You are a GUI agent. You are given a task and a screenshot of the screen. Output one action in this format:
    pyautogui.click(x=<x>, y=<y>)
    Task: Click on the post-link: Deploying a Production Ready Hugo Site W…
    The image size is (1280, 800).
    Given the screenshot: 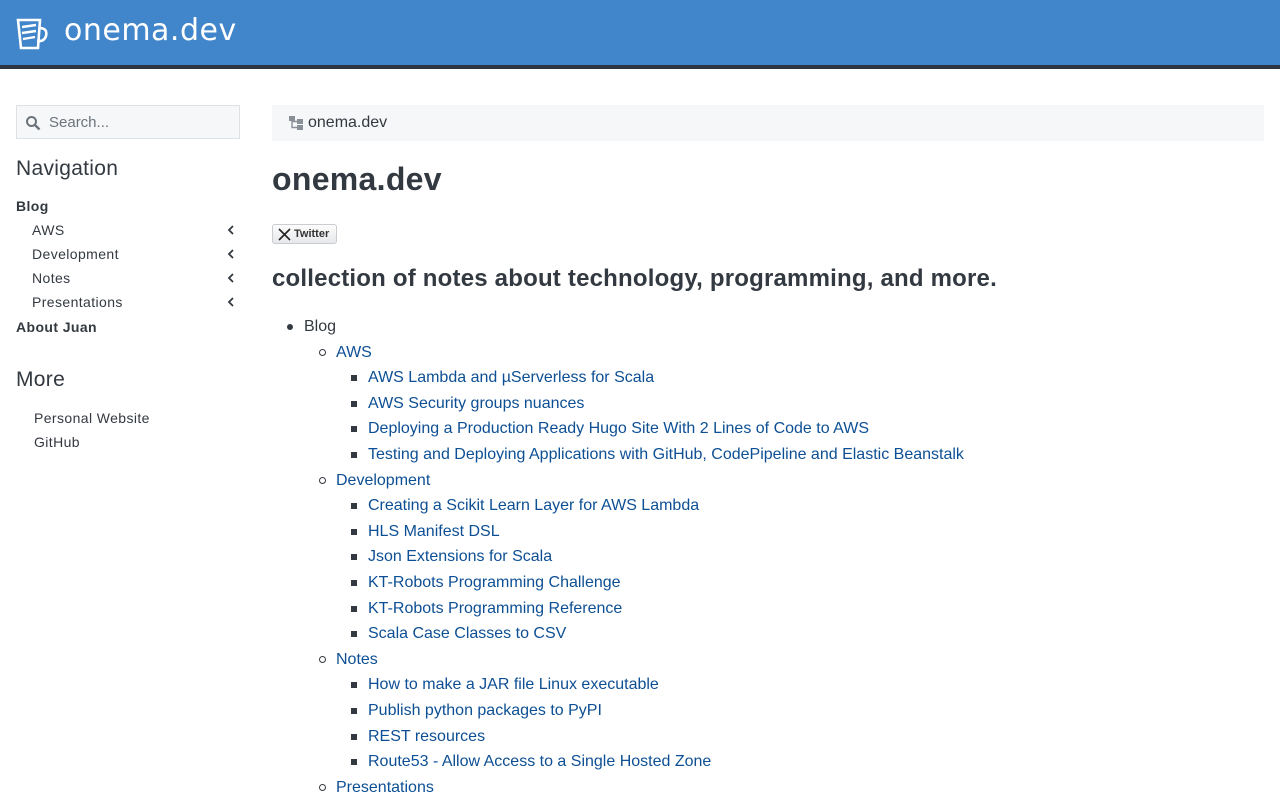 What is the action you would take?
    pyautogui.click(x=618, y=428)
    